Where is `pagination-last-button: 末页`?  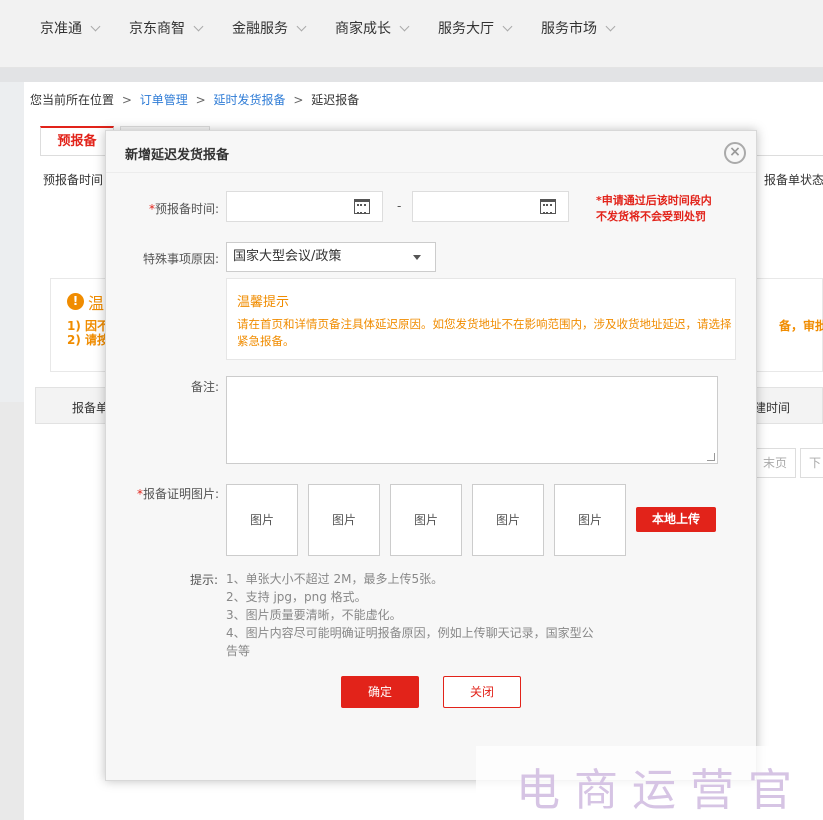
pagination-last-button: 末页 is located at coordinates (775, 463).